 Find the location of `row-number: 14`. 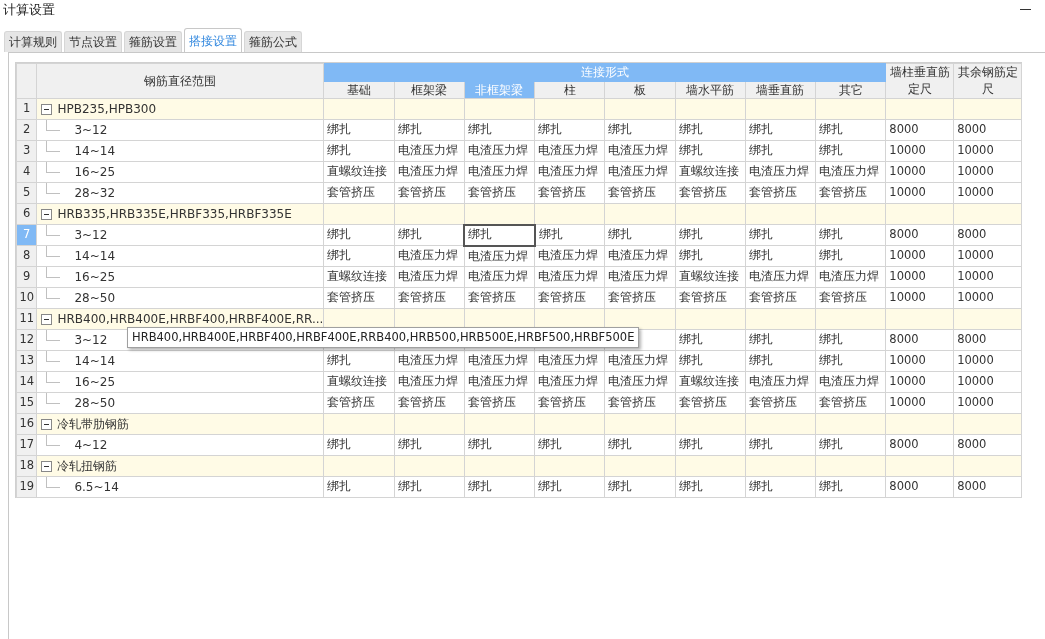

row-number: 14 is located at coordinates (26, 382).